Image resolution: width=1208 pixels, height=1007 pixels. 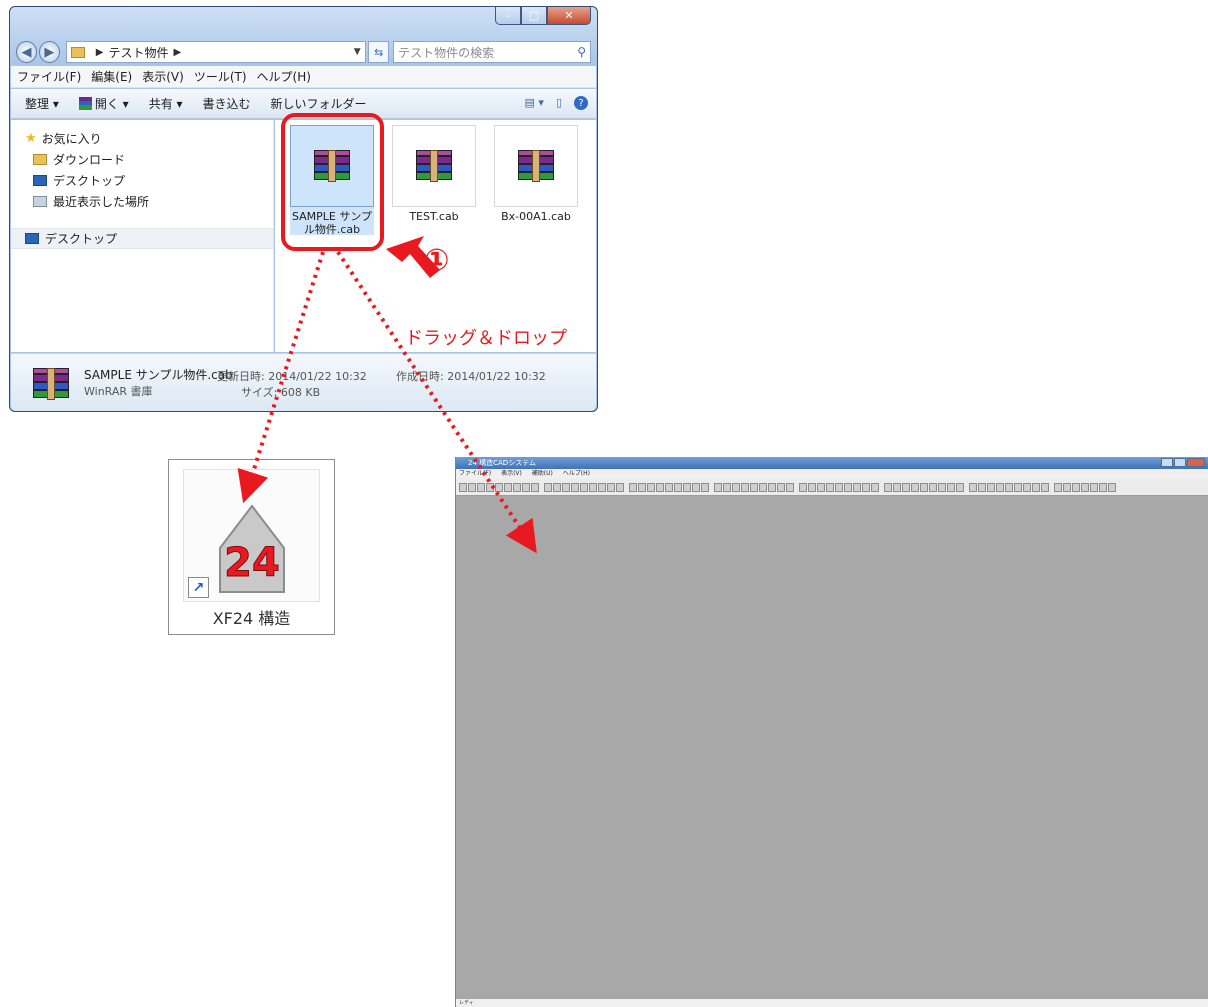 What do you see at coordinates (534, 16) in the screenshot?
I see `maximize-button: □` at bounding box center [534, 16].